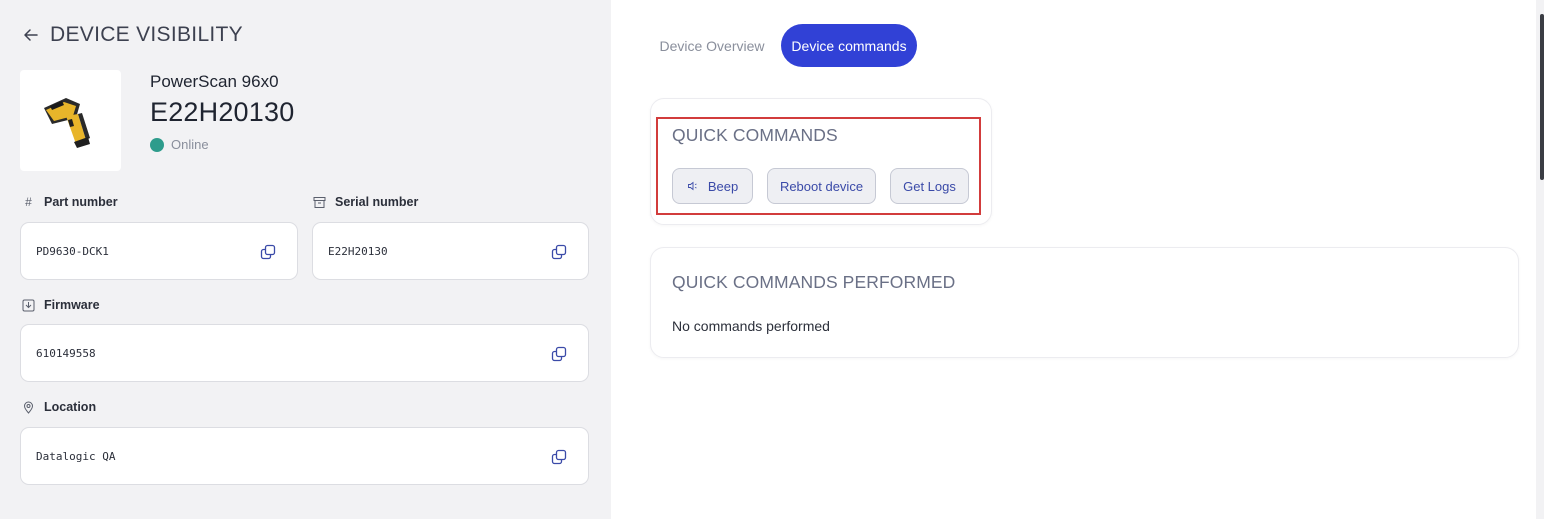 The width and height of the screenshot is (1544, 519). Describe the element at coordinates (304, 353) in the screenshot. I see `firmware-field: 610149558` at that location.